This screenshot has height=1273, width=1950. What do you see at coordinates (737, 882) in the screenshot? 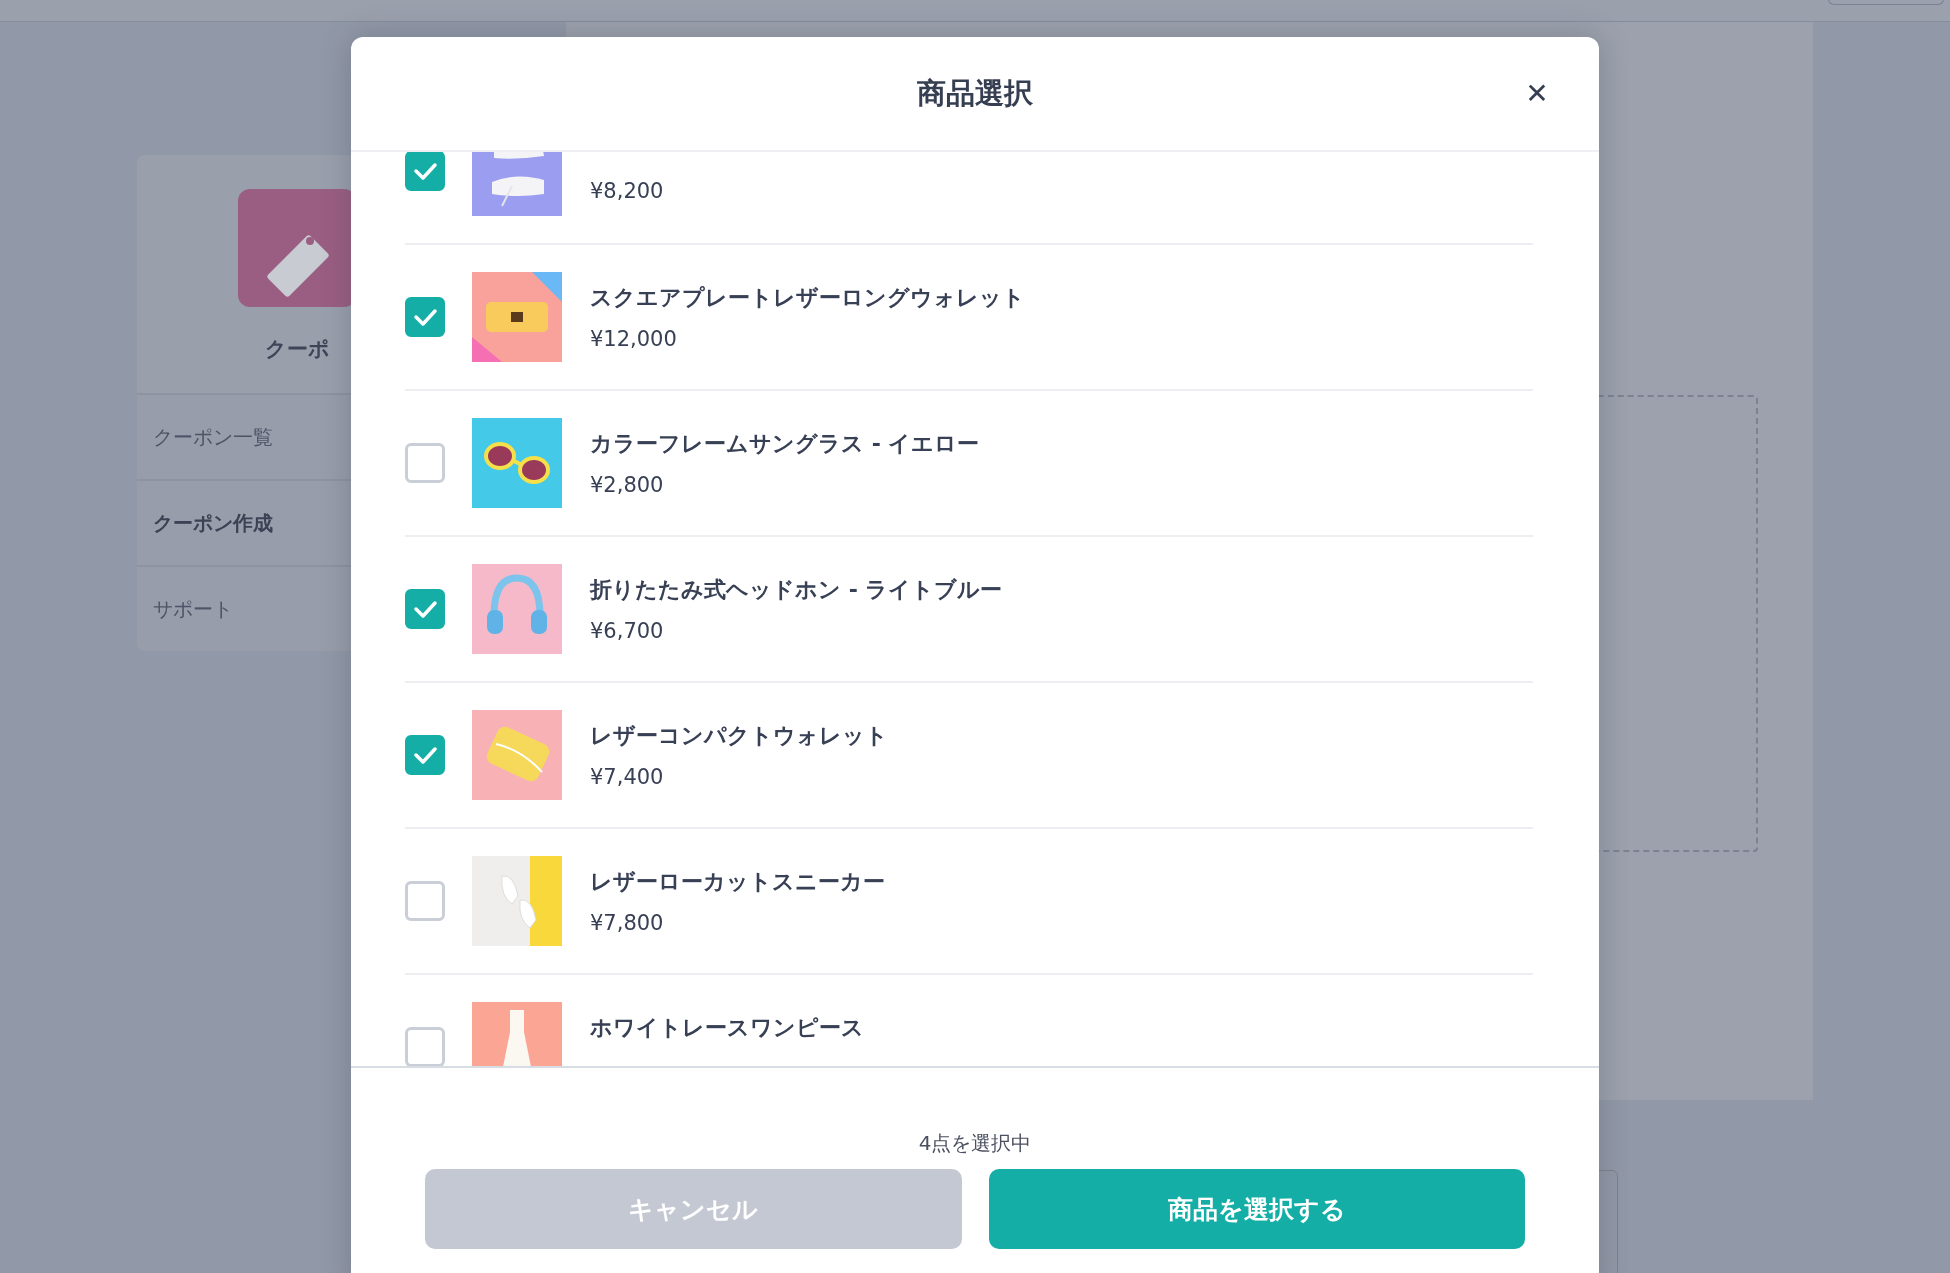
I see `product-name: レザーローカットスニーカー` at bounding box center [737, 882].